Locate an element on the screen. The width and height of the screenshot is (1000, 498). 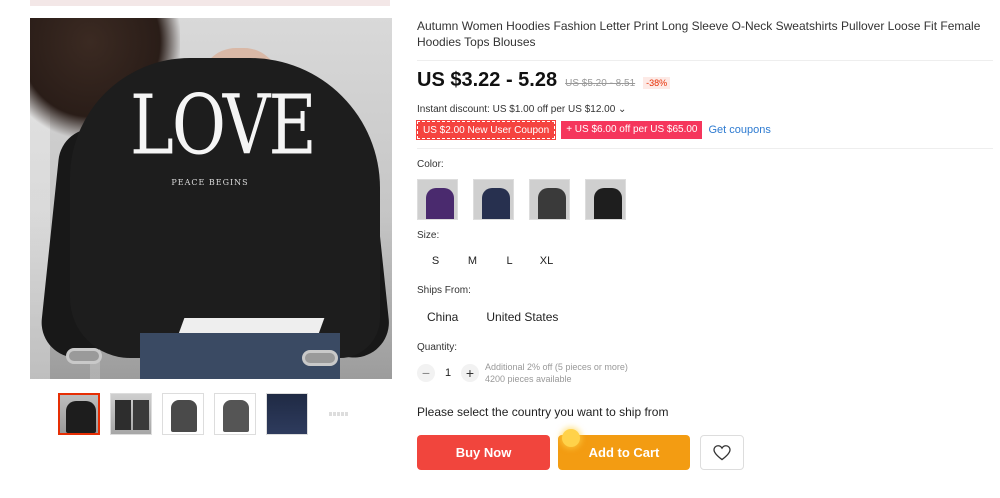
thumbnail-strip is located at coordinates (209, 414).